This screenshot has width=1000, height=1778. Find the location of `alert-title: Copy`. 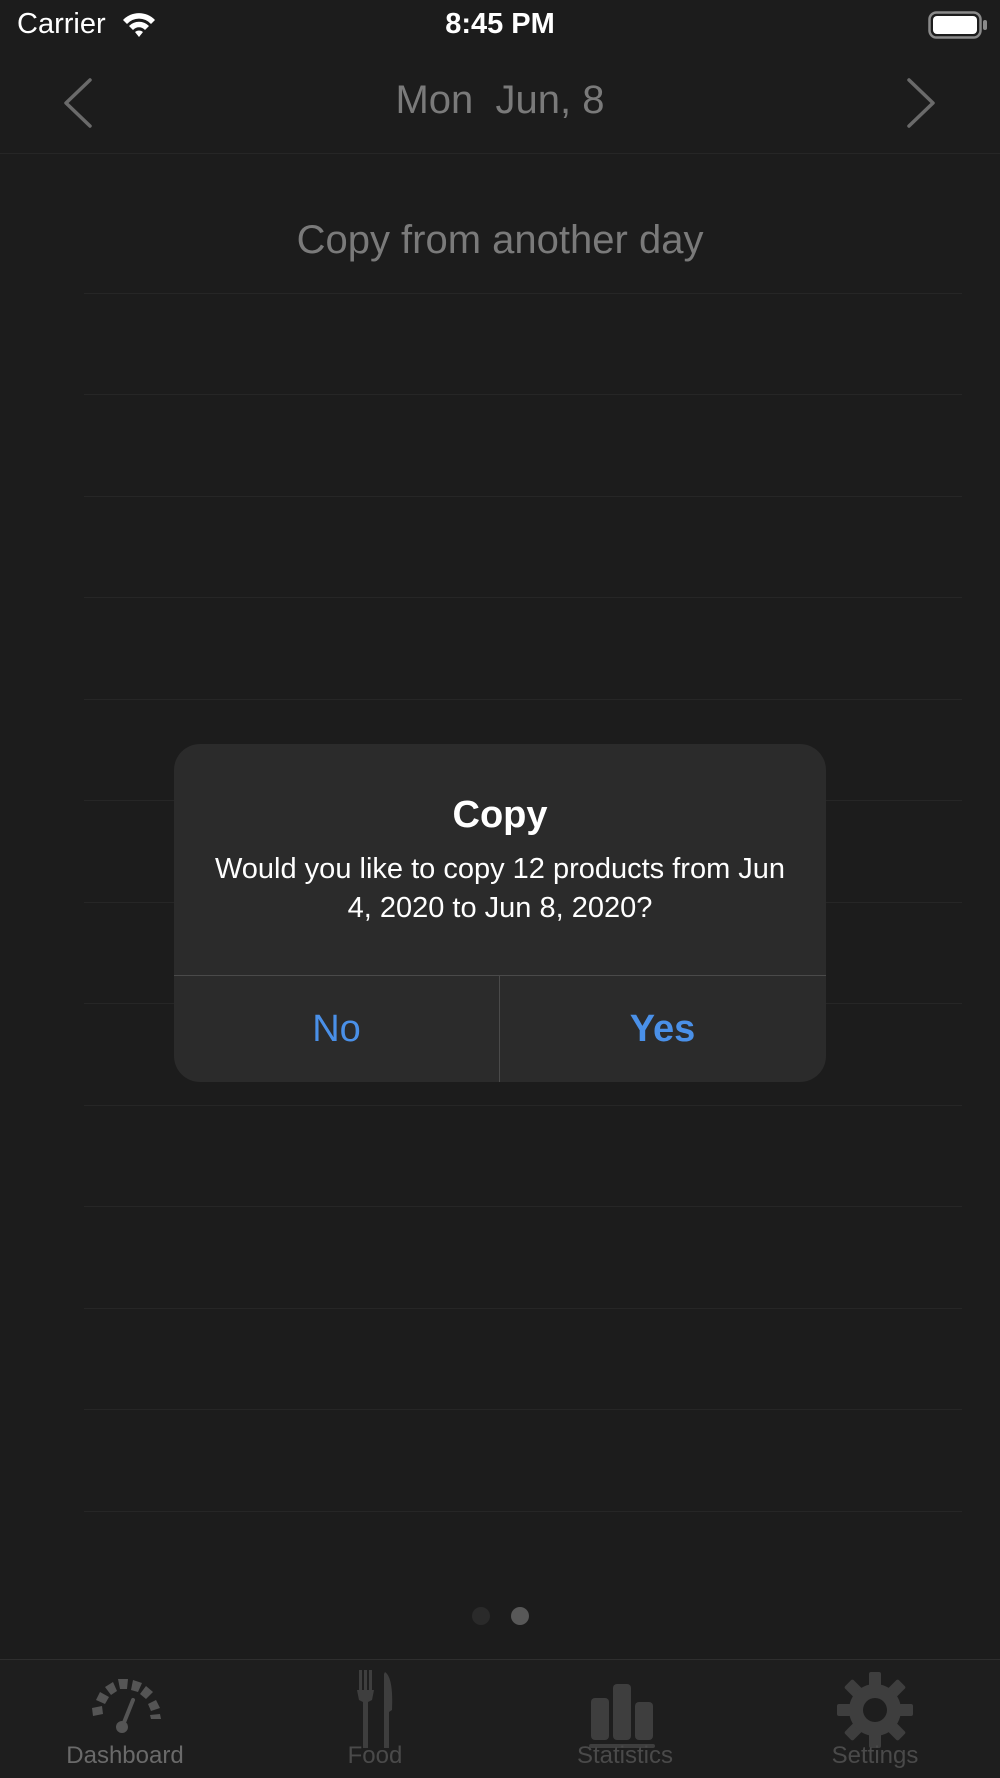

alert-title: Copy is located at coordinates (500, 815).